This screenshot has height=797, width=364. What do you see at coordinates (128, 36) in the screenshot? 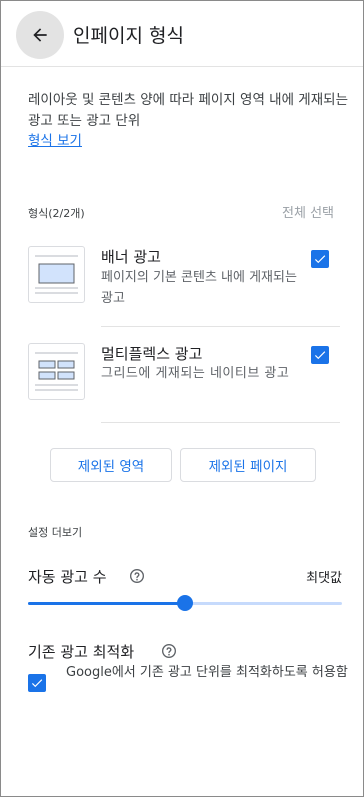
I see `page-title: 인페이지 형식` at bounding box center [128, 36].